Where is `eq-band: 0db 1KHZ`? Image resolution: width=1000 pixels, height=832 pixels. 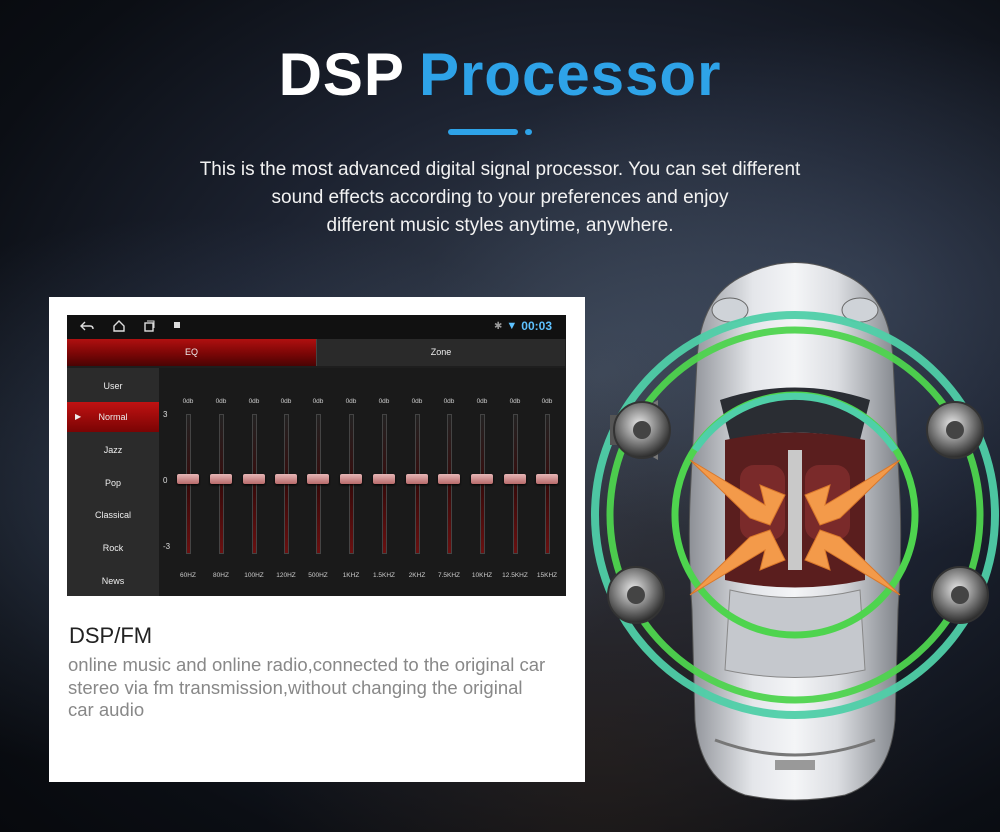
eq-band: 0db 1KHZ is located at coordinates (351, 490).